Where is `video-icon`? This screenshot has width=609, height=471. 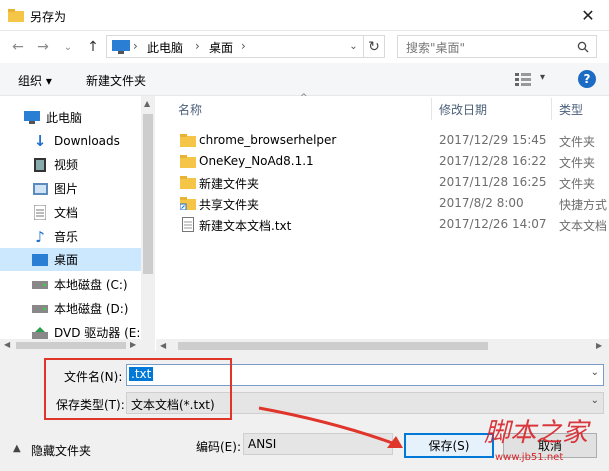
video-icon is located at coordinates (40, 165).